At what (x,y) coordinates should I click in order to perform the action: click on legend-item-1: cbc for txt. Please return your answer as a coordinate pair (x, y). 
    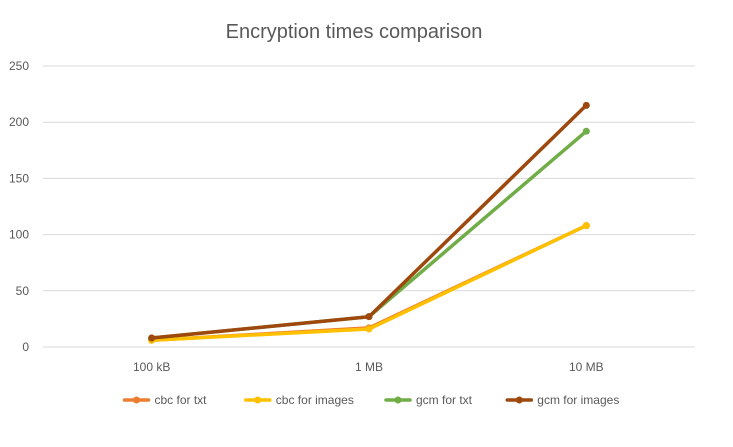
    Looking at the image, I should click on (165, 400).